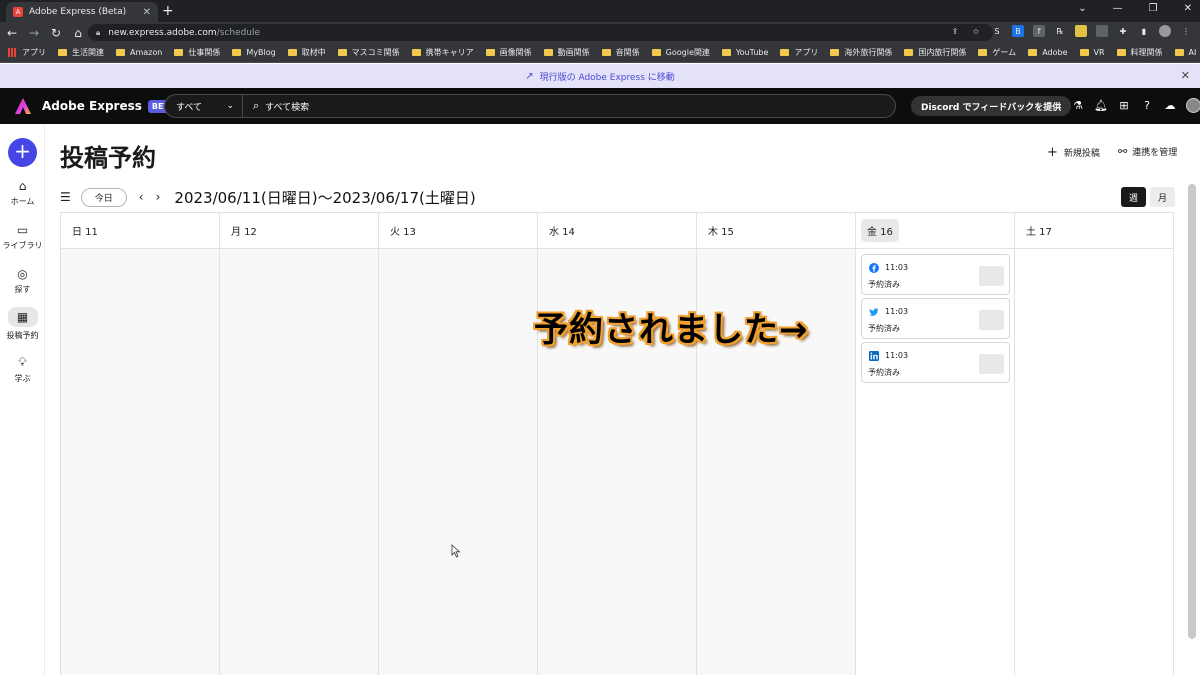 The image size is (1200, 675). Describe the element at coordinates (884, 328) in the screenshot. I see `post-status: 予約済み` at that location.